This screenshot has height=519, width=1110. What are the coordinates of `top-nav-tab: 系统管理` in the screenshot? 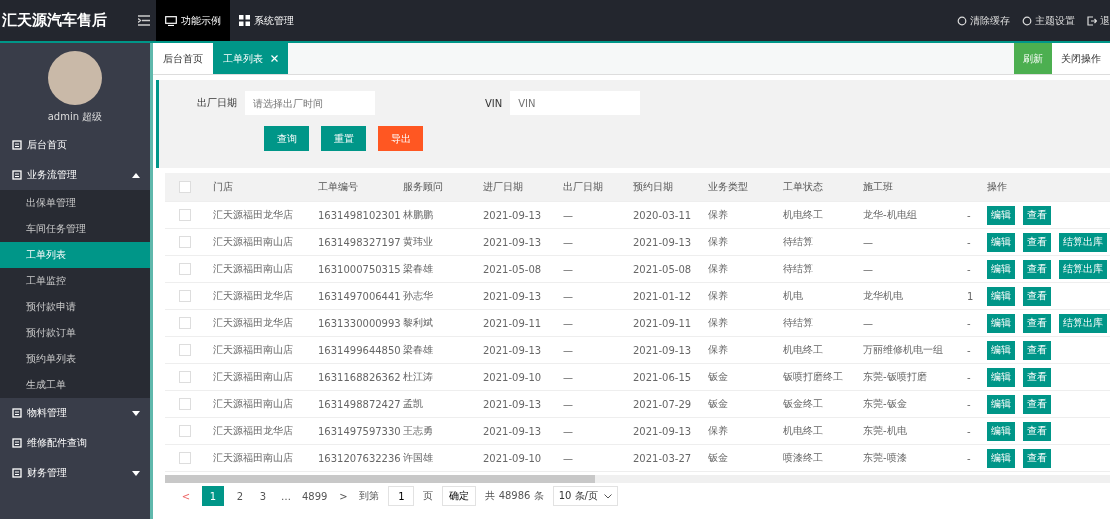 It's located at (266, 20).